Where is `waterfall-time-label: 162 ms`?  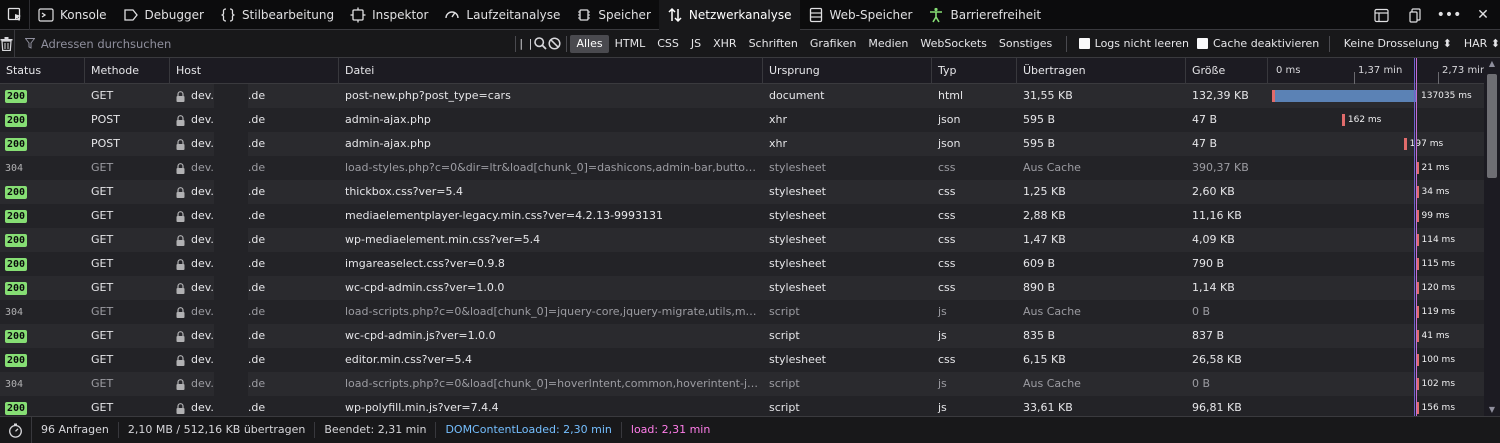 waterfall-time-label: 162 ms is located at coordinates (1364, 120).